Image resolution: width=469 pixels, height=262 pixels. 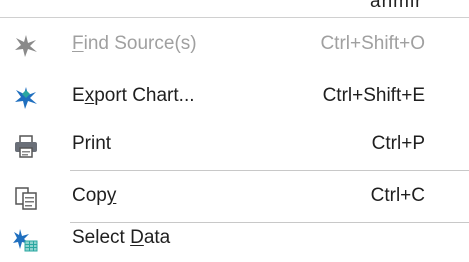 I want to click on menu-item-label: Copy, so click(x=94, y=195).